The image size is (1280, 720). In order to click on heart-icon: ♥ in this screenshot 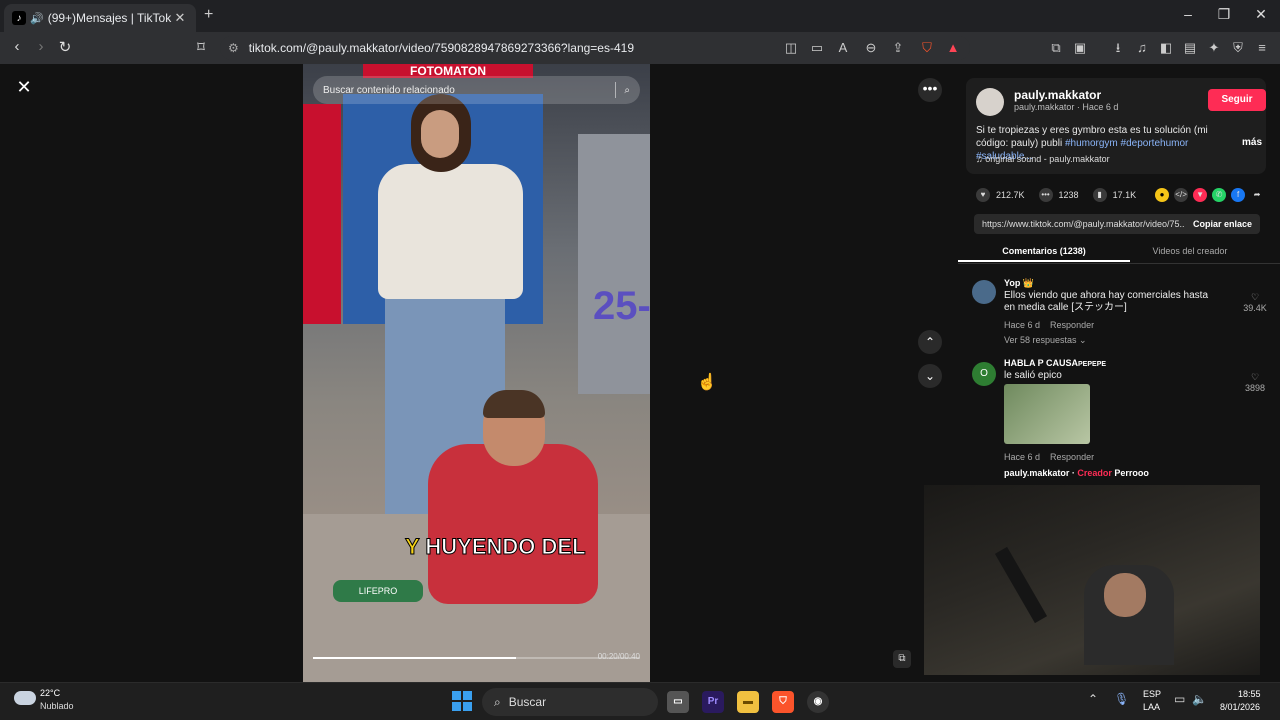, I will do `click(983, 195)`.